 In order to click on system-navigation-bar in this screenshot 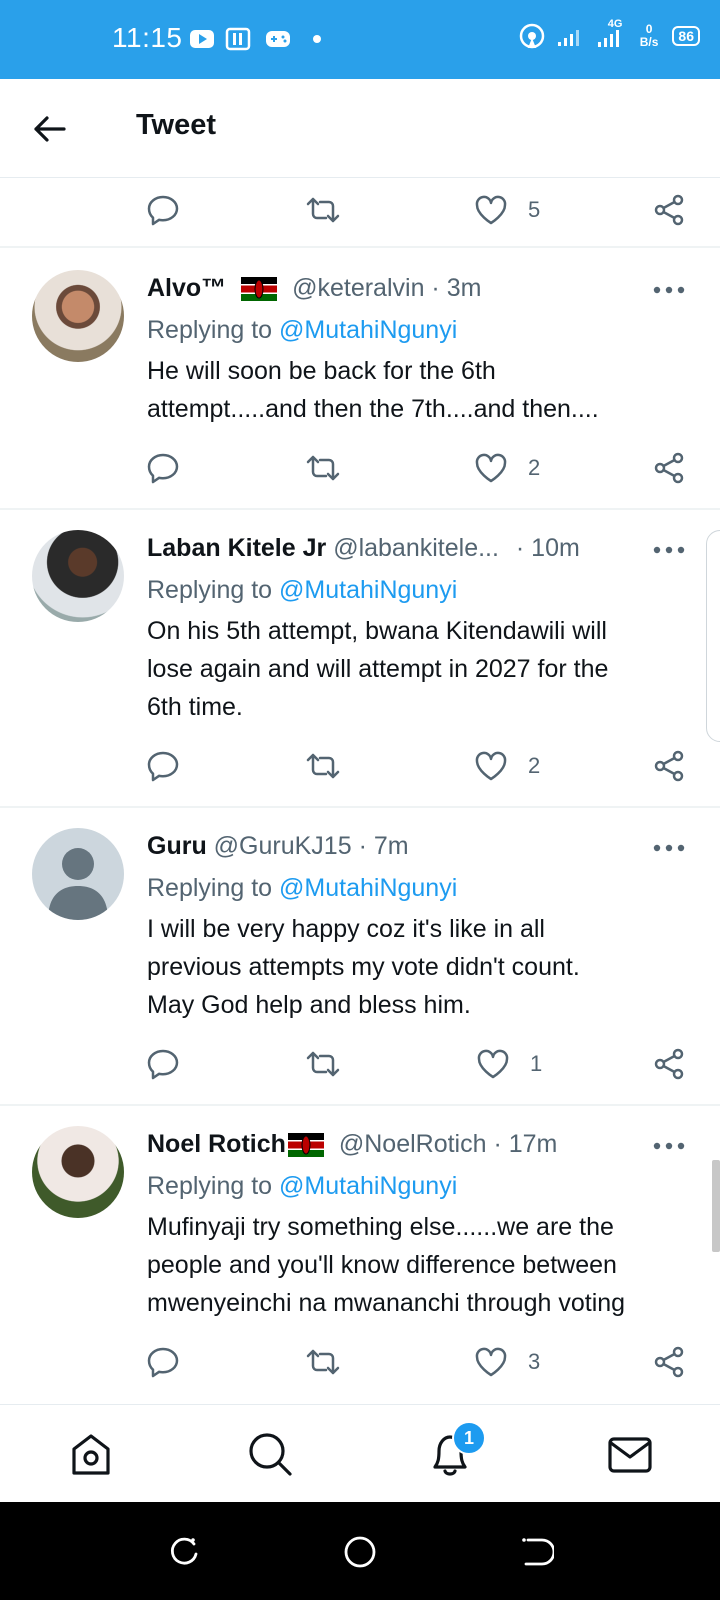, I will do `click(360, 1551)`.